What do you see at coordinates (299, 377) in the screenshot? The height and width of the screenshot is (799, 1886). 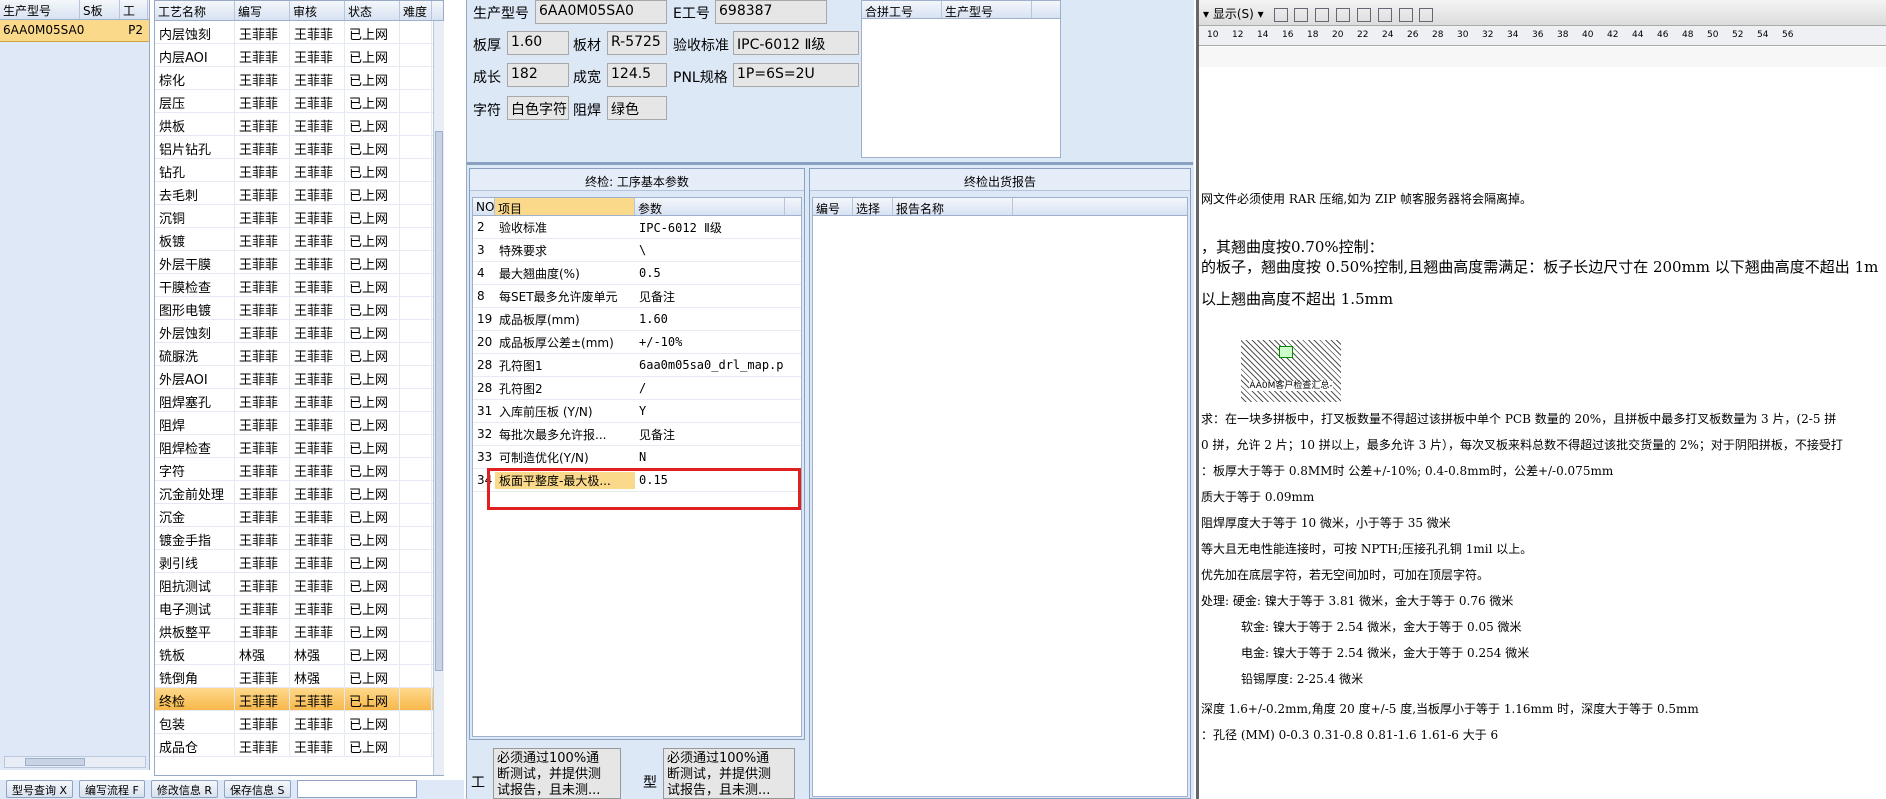 I see `process-row: 外层AOI 王菲菲 王菲菲 已上网` at bounding box center [299, 377].